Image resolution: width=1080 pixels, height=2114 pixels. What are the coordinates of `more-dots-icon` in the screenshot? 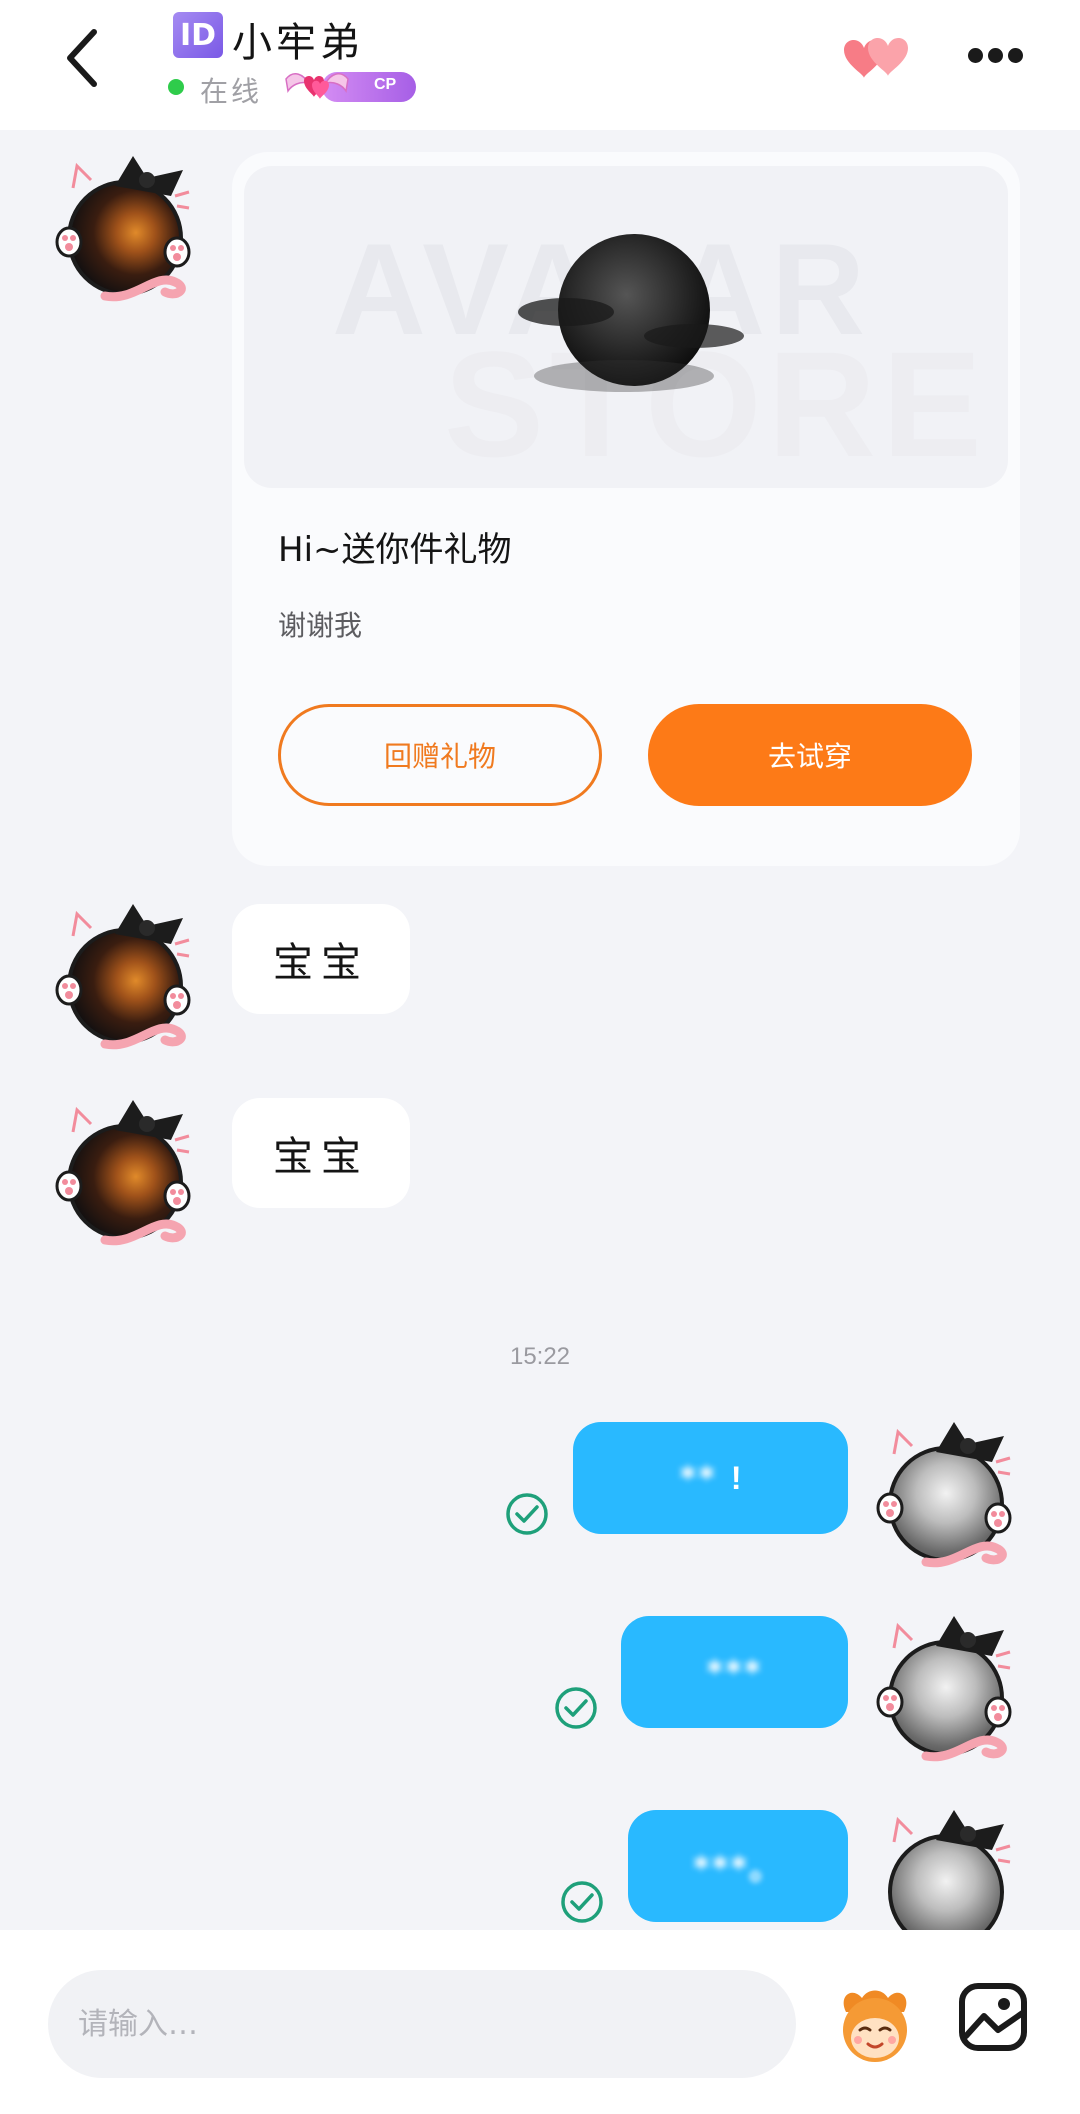 It's located at (996, 56).